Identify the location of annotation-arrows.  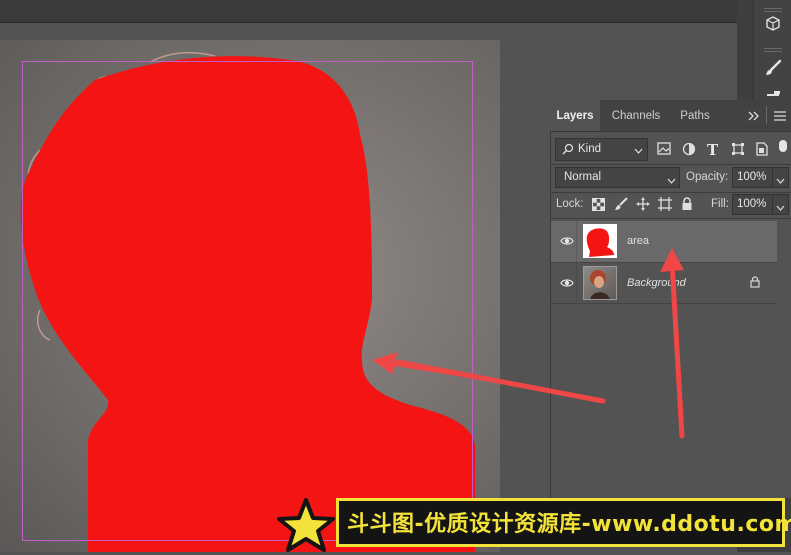
(528, 343).